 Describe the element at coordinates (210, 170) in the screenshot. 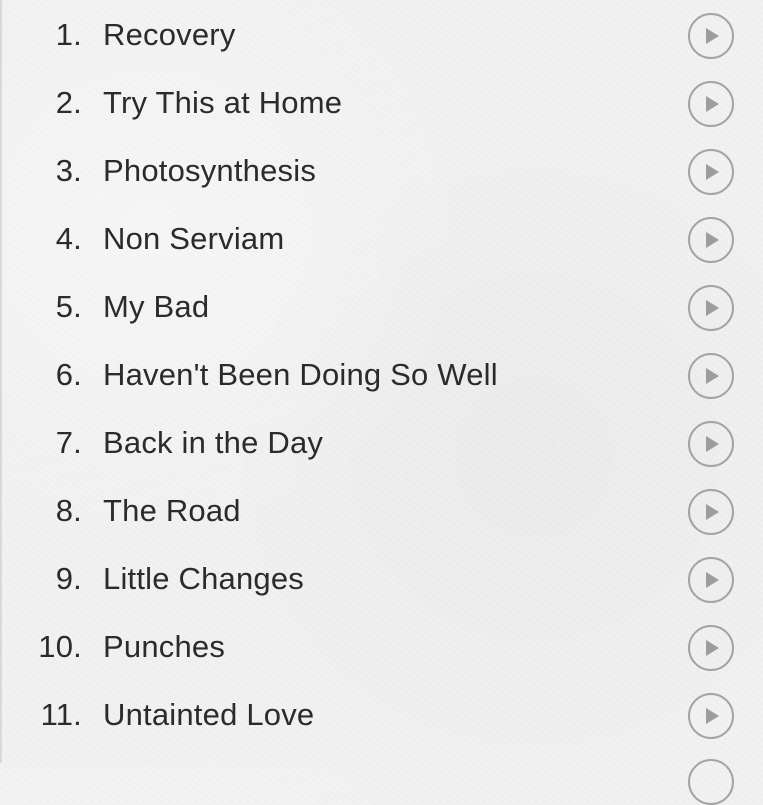

I see `track-title: Photosynthesis` at that location.